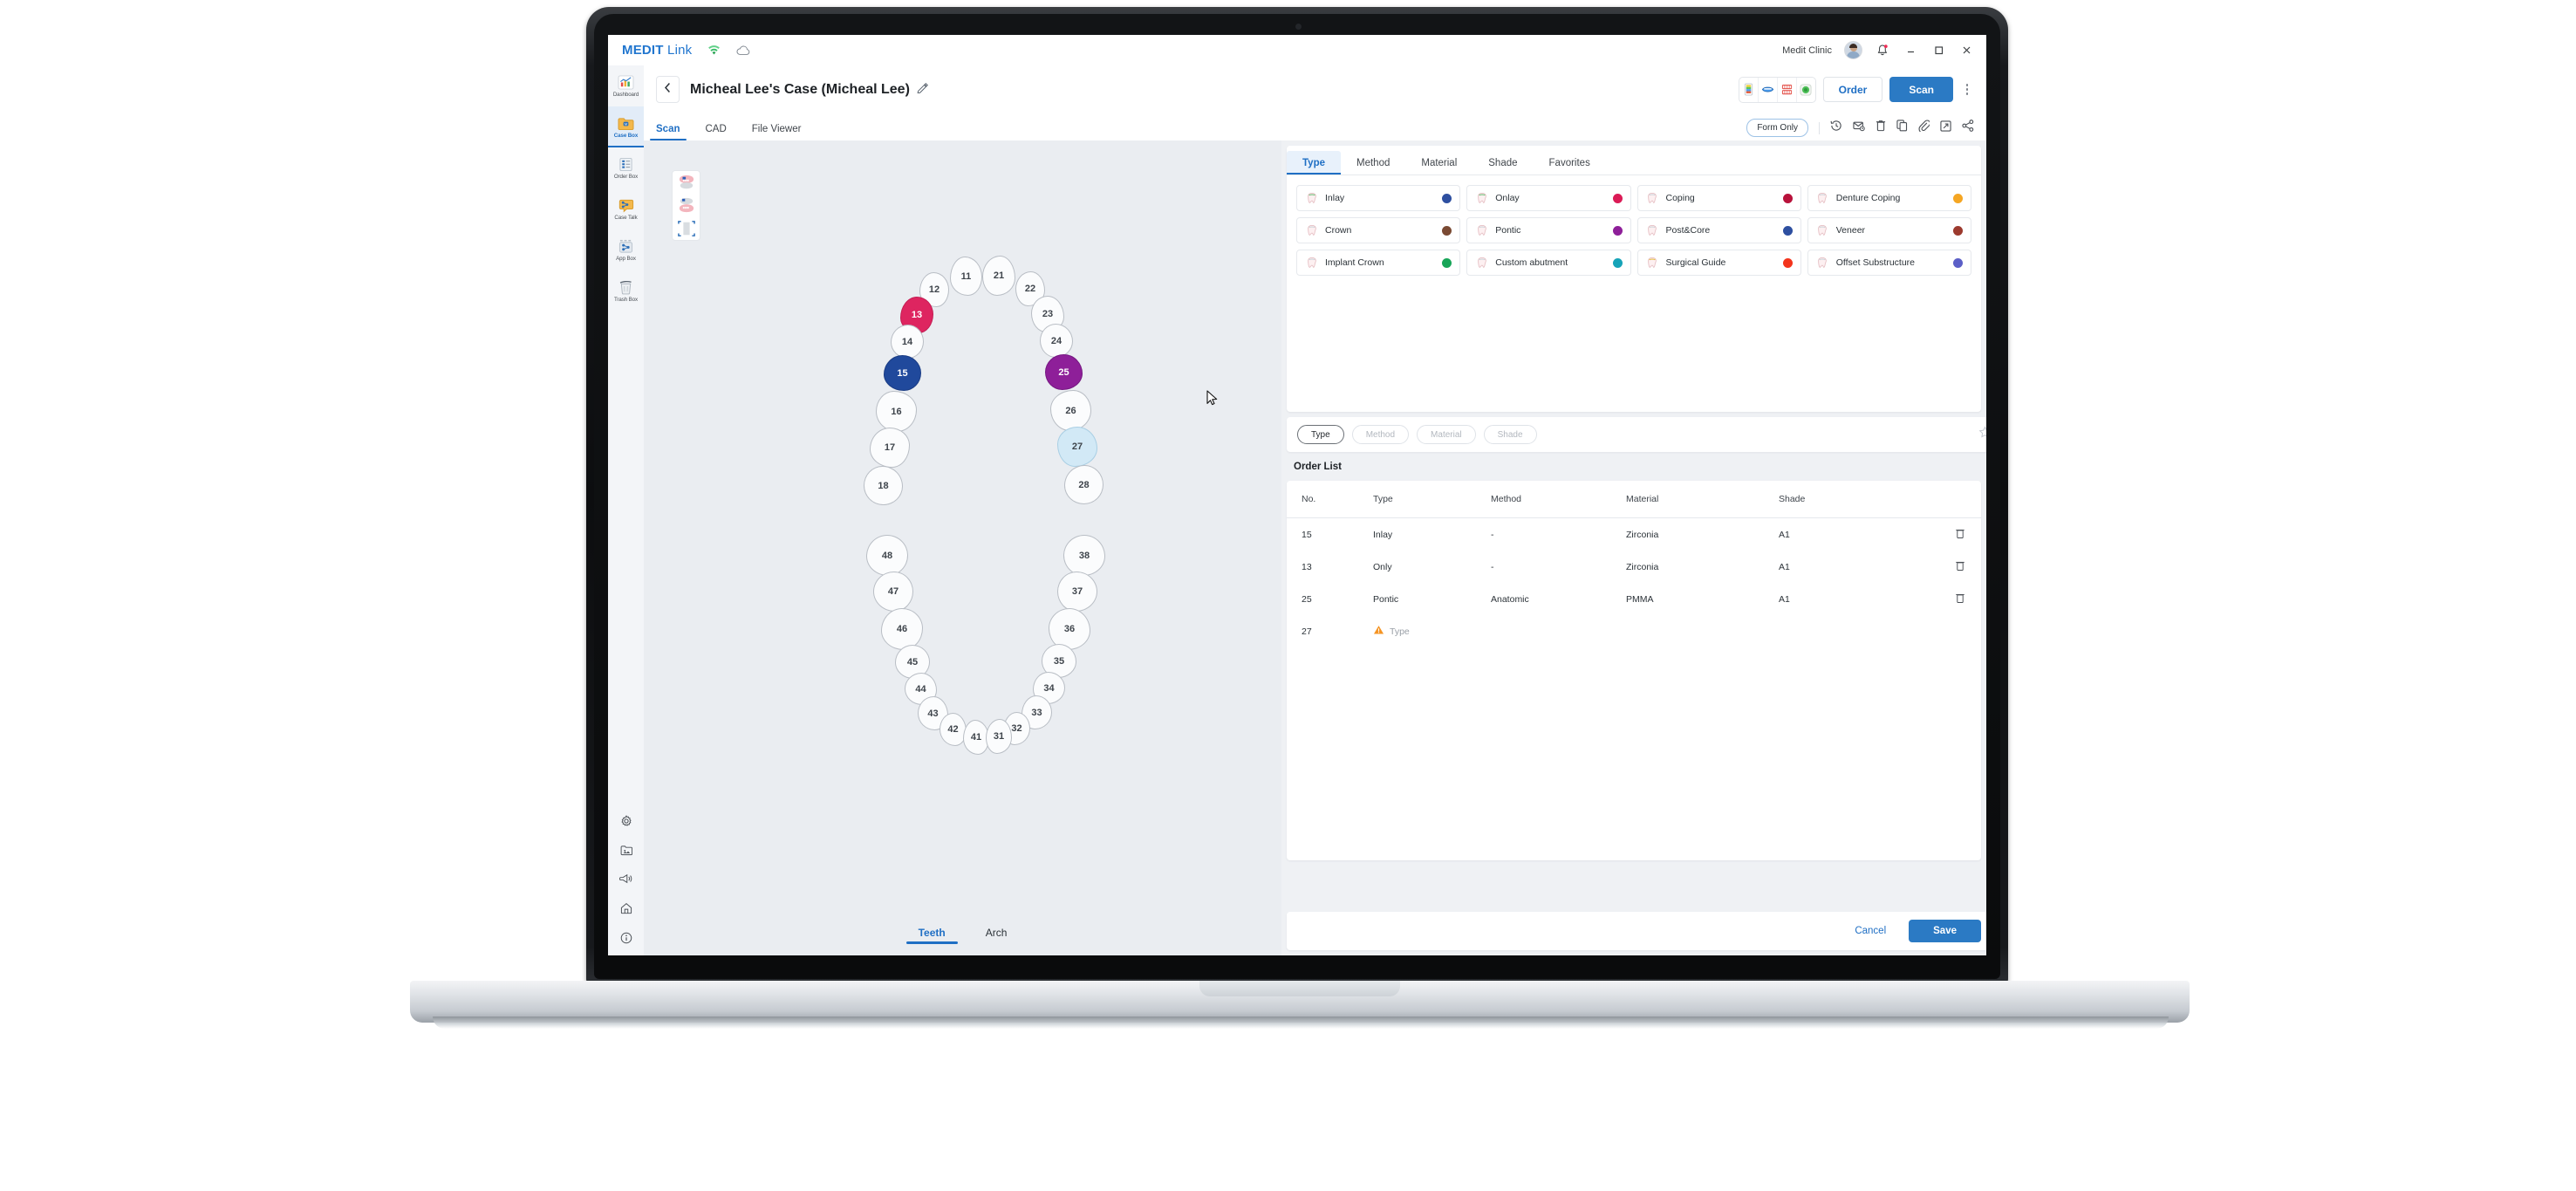  I want to click on tab-favorites: Favorites, so click(1570, 166).